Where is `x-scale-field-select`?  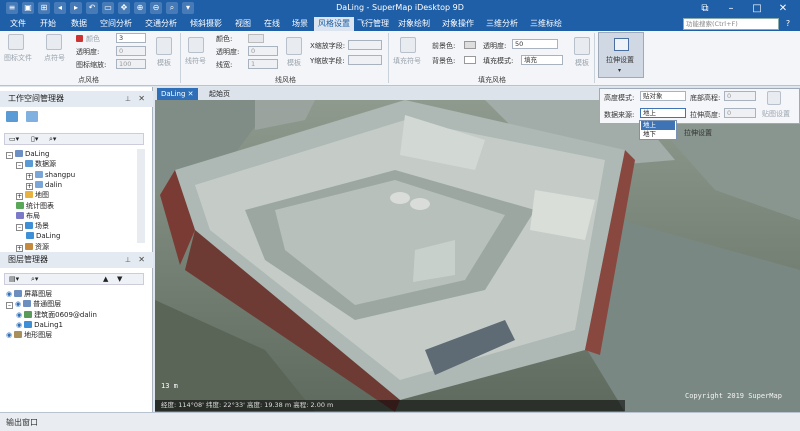
x-scale-field-select is located at coordinates (365, 45).